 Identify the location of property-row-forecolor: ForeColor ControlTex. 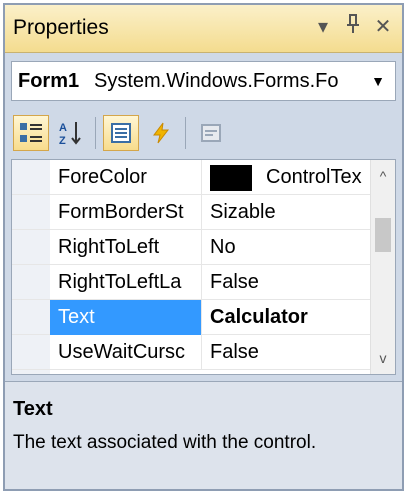
(203, 177).